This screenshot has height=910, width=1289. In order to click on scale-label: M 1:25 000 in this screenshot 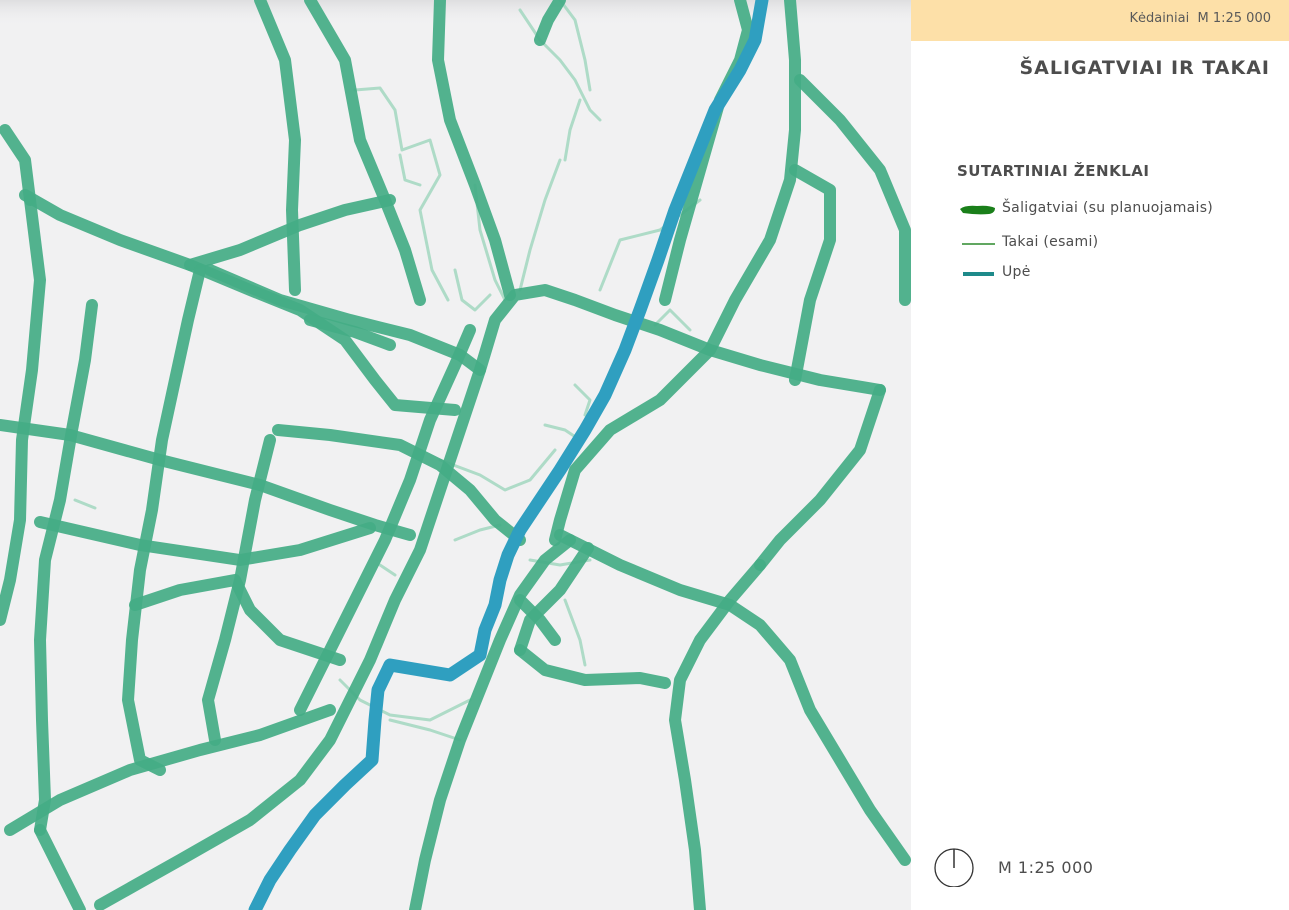, I will do `click(1046, 867)`.